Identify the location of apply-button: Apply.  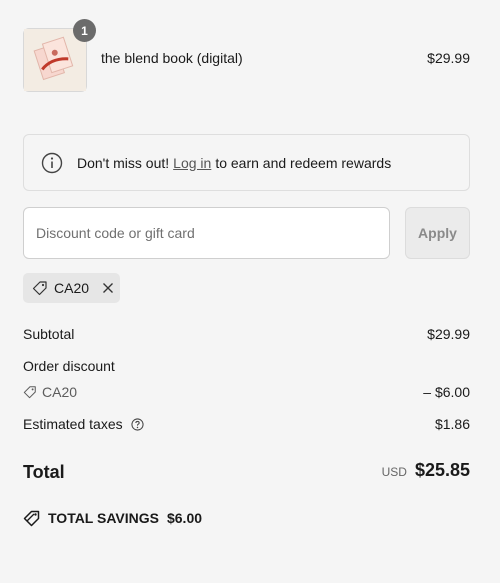
(437, 233).